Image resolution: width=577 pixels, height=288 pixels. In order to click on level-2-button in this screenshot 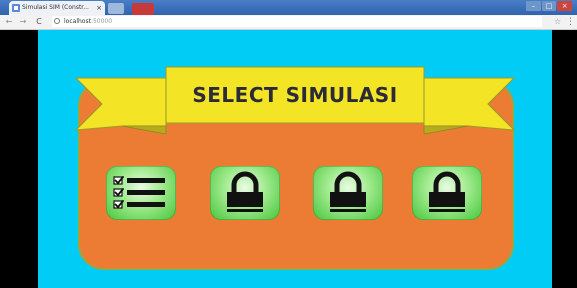, I will do `click(245, 193)`.